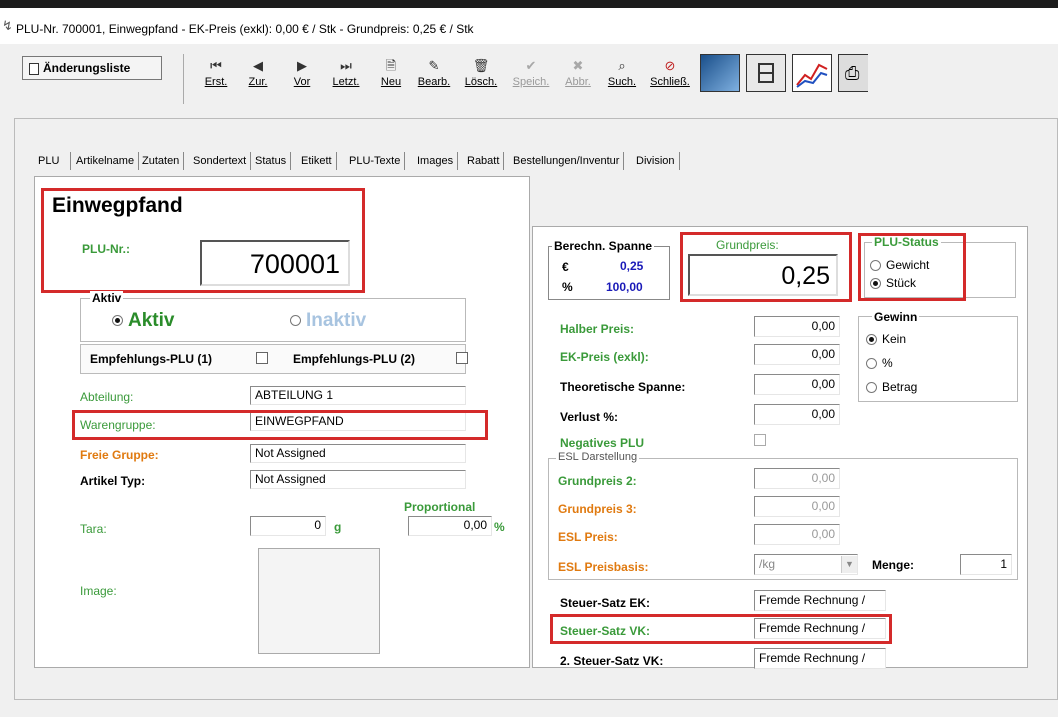 This screenshot has height=717, width=1058. Describe the element at coordinates (484, 161) in the screenshot. I see `tab-rabatt: Rabatt` at that location.